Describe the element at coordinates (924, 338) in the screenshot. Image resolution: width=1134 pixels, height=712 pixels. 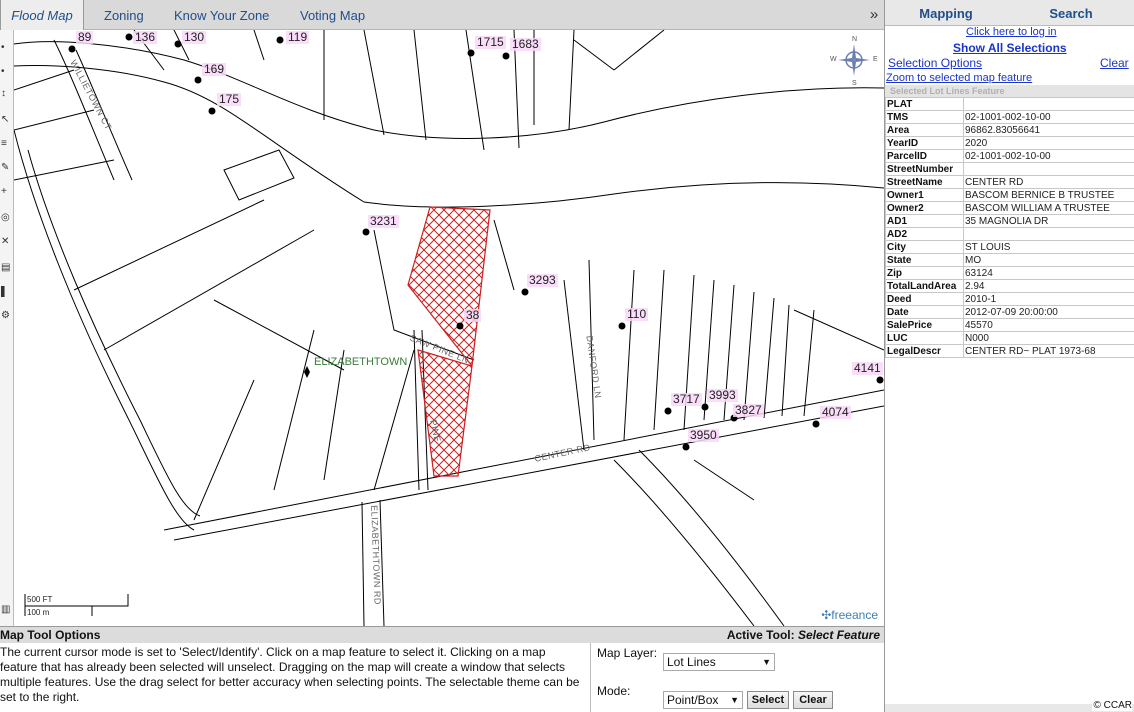
I see `attribute-key: LUC` at that location.